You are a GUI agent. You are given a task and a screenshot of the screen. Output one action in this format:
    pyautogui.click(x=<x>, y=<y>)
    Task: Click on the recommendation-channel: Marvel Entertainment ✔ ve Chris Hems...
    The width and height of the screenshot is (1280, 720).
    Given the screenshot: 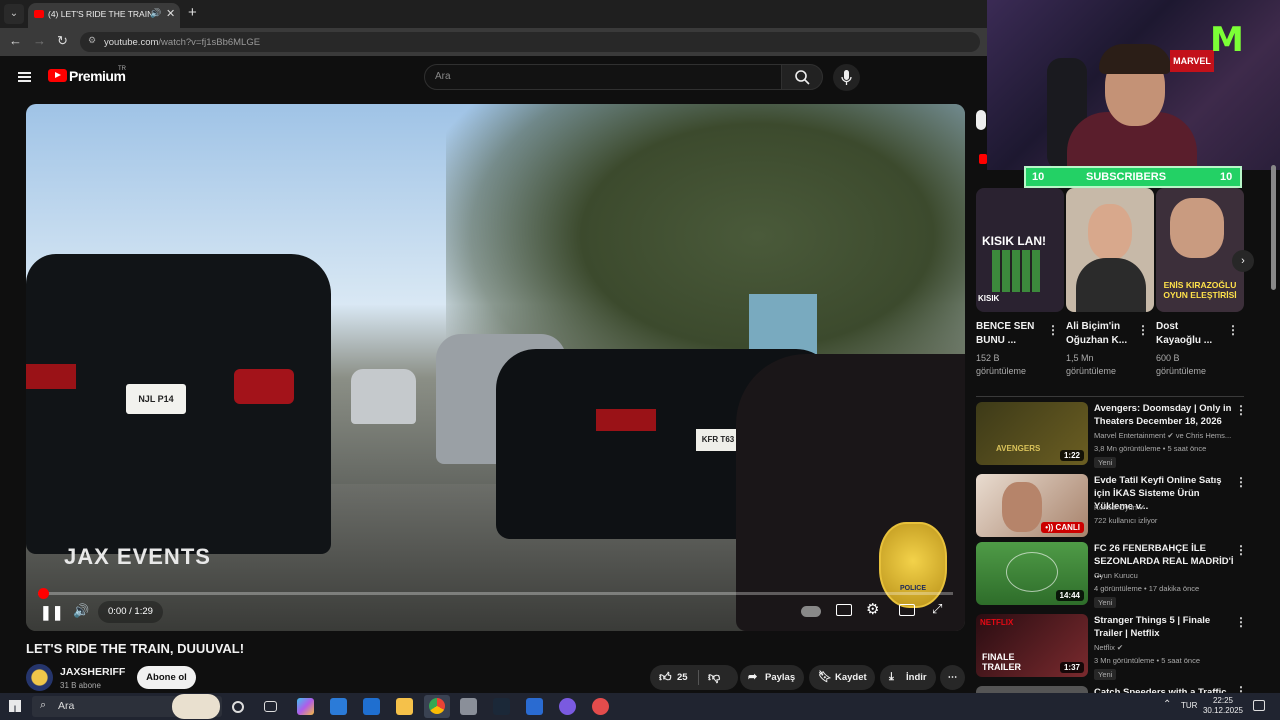 What is the action you would take?
    pyautogui.click(x=1162, y=435)
    